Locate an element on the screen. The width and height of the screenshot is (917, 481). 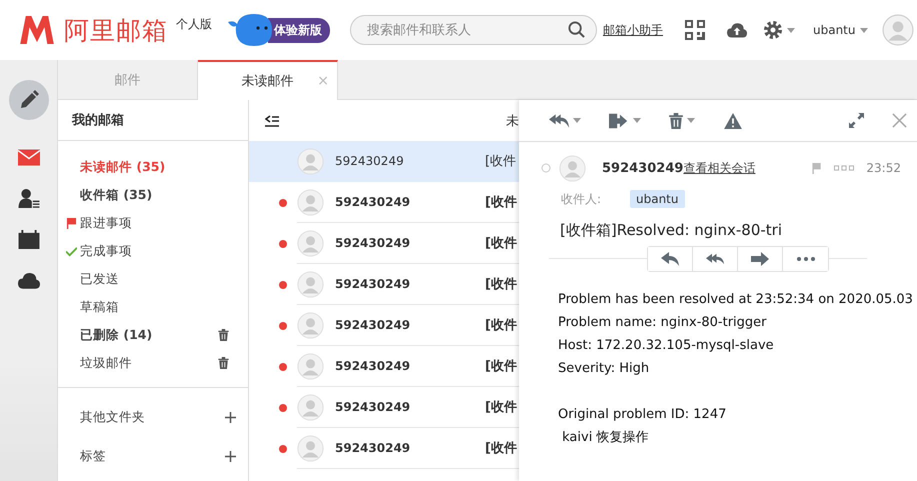
cloud-icon is located at coordinates (29, 280).